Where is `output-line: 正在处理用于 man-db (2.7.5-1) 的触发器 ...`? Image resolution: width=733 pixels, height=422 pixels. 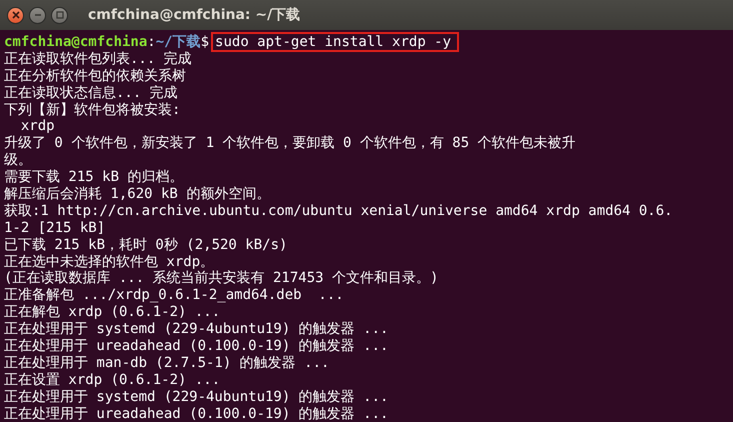
output-line: 正在处理用于 man-db (2.7.5-1) 的触发器 ... is located at coordinates (167, 362).